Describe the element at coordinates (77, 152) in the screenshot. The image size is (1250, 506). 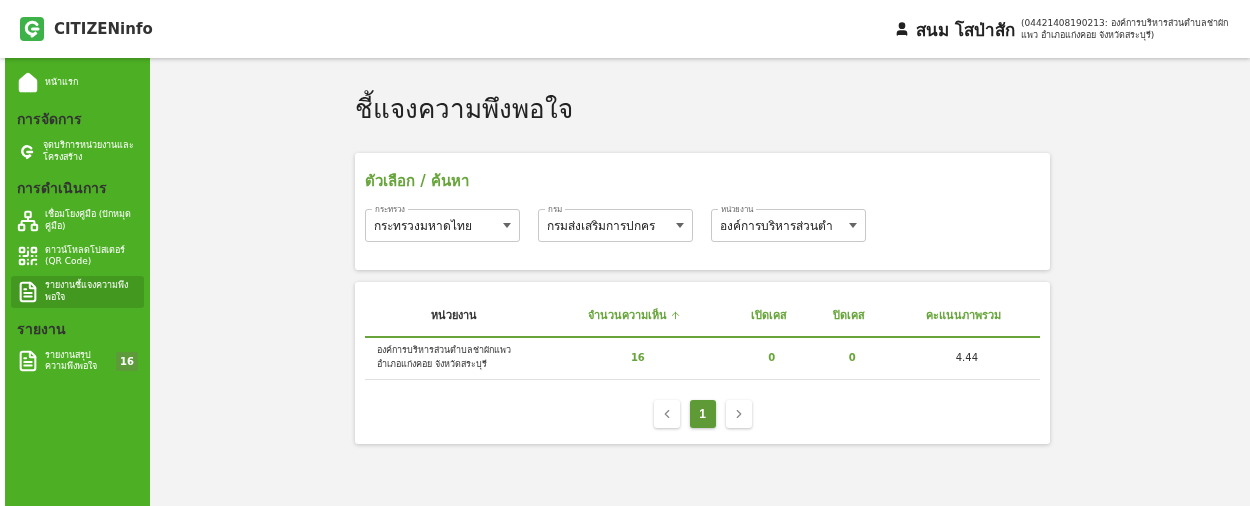
I see `sidebar-item: จุดบริการหน่วยงานและโครงสร้าง` at that location.